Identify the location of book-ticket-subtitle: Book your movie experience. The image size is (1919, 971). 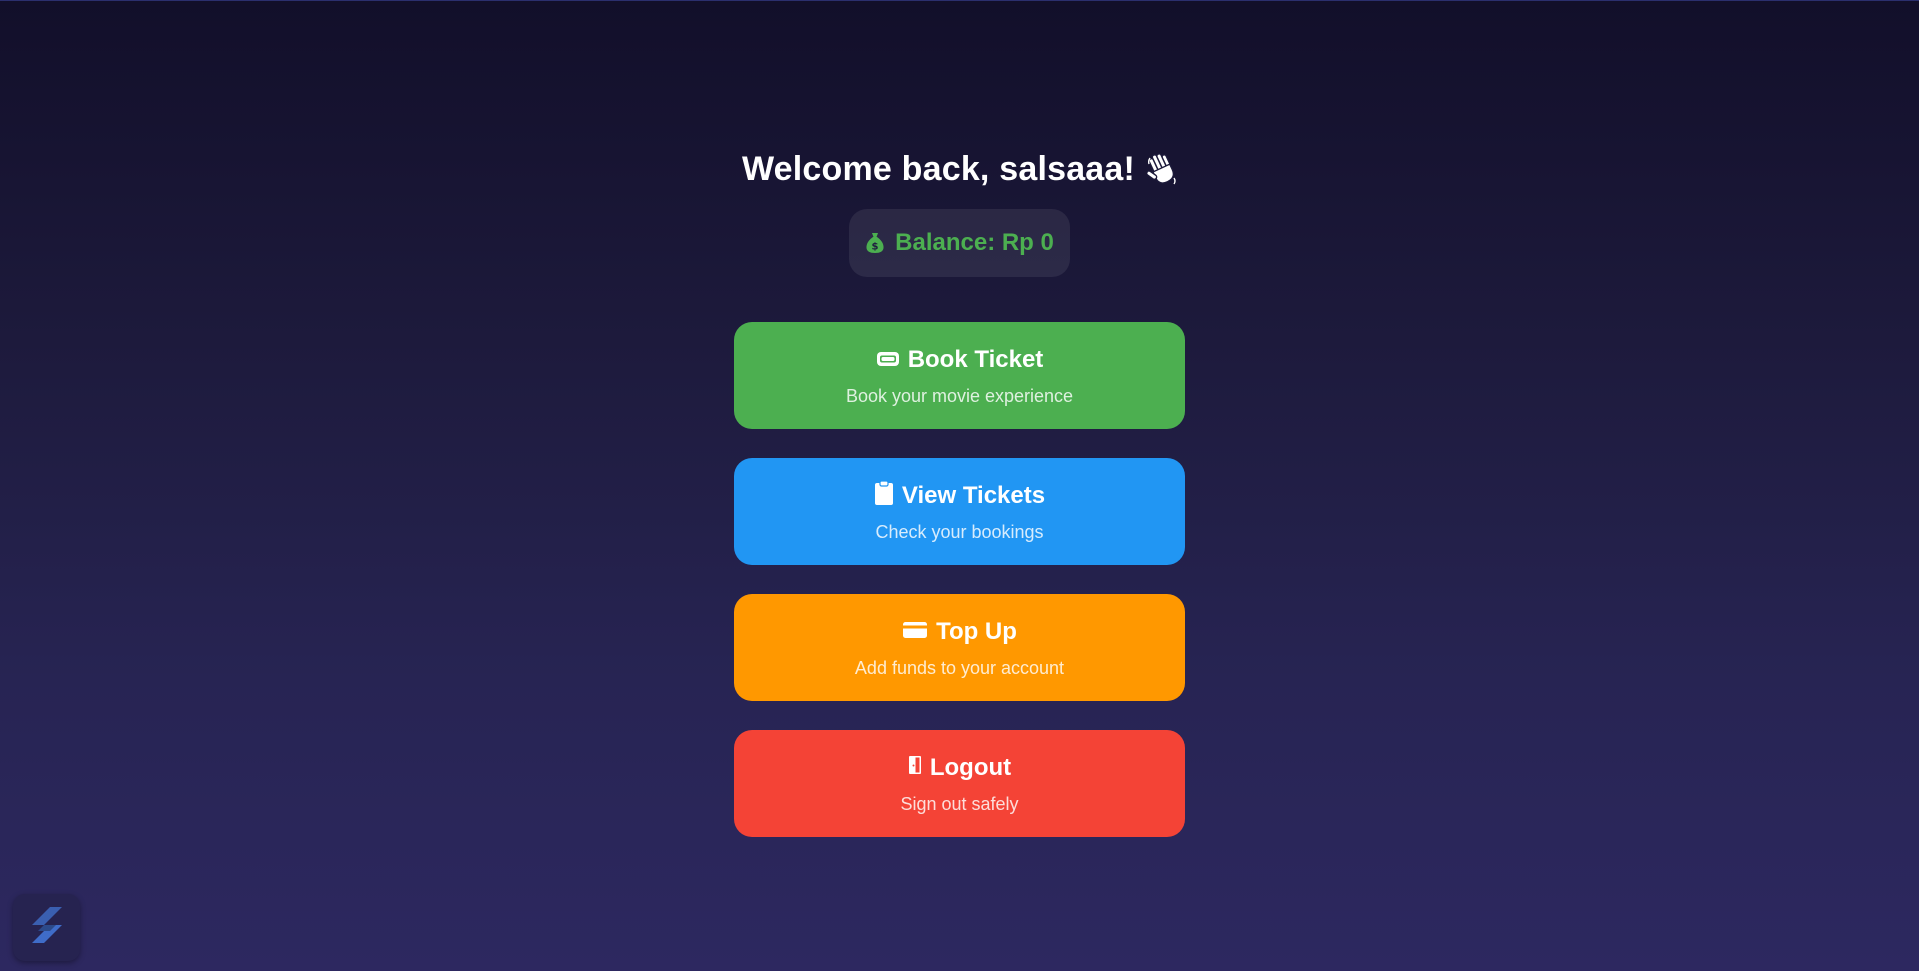
(959, 396).